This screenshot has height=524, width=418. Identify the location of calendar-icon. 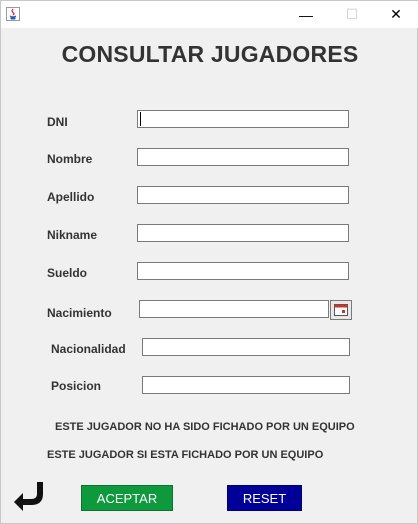
(341, 310).